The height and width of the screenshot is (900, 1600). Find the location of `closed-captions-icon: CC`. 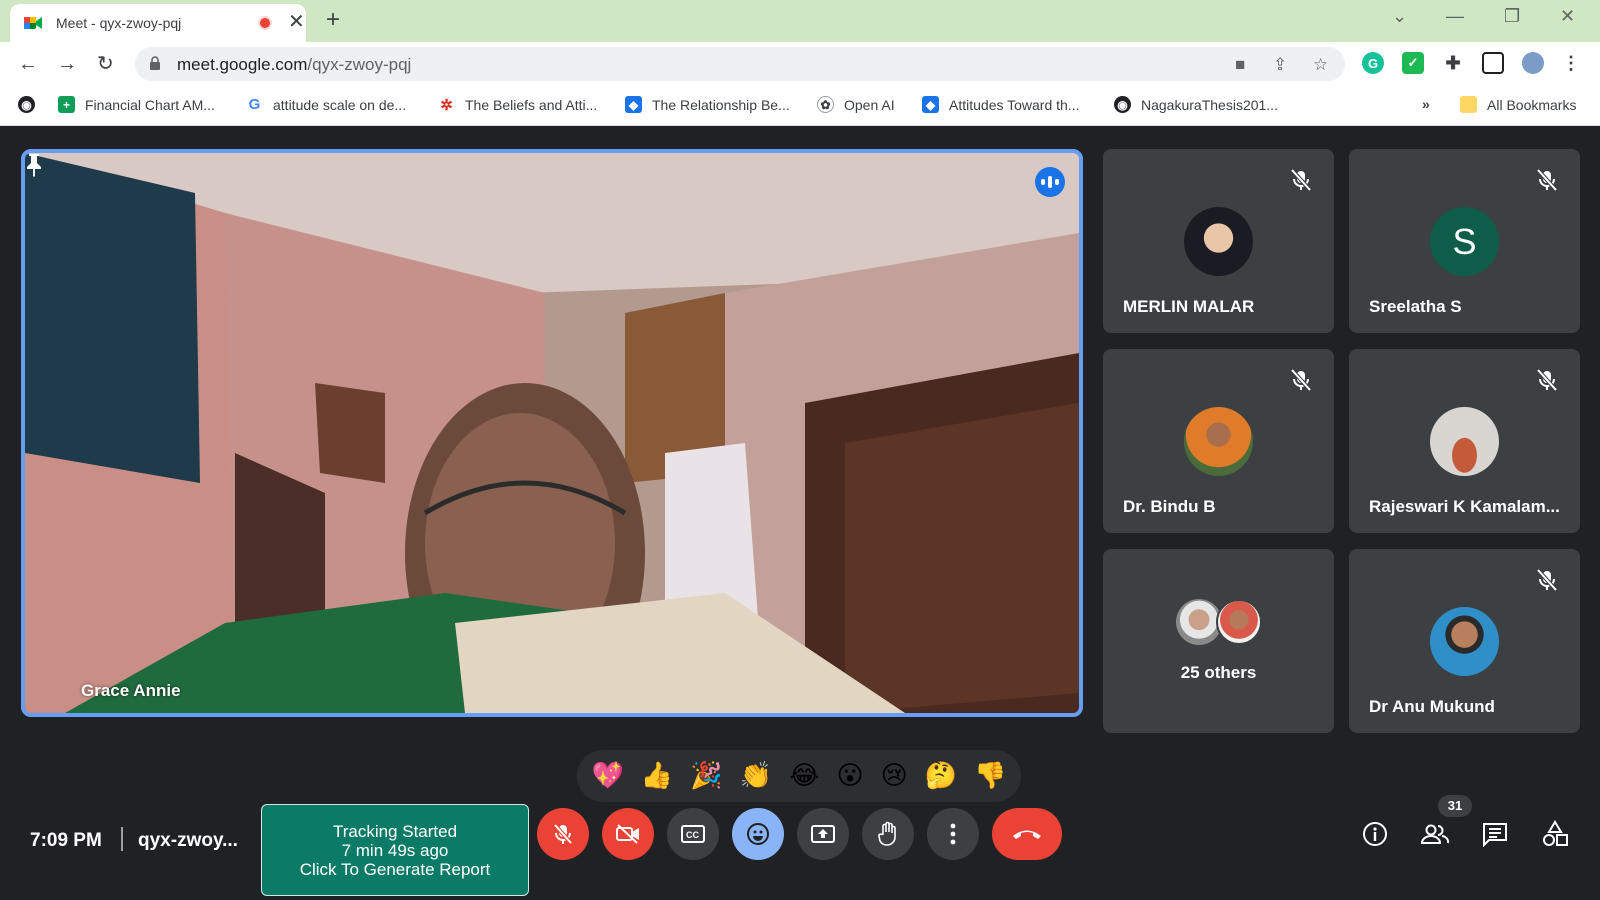

closed-captions-icon: CC is located at coordinates (693, 834).